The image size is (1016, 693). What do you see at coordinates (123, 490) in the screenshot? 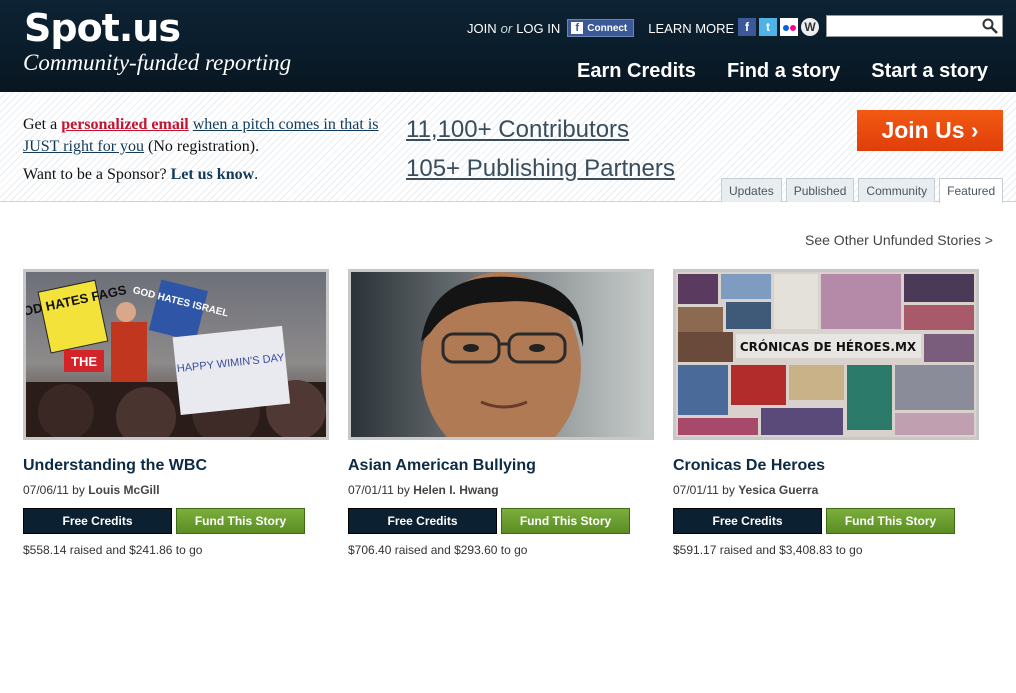
I see `story-author: Louis McGill` at bounding box center [123, 490].